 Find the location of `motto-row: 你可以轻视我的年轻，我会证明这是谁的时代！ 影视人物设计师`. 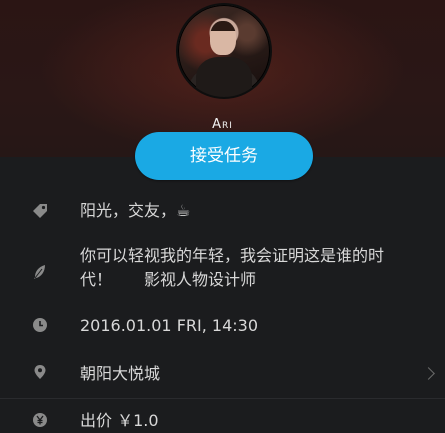

motto-row: 你可以轻视我的年轻，我会证明这是谁的时代！ 影视人物设计师 is located at coordinates (222, 269).